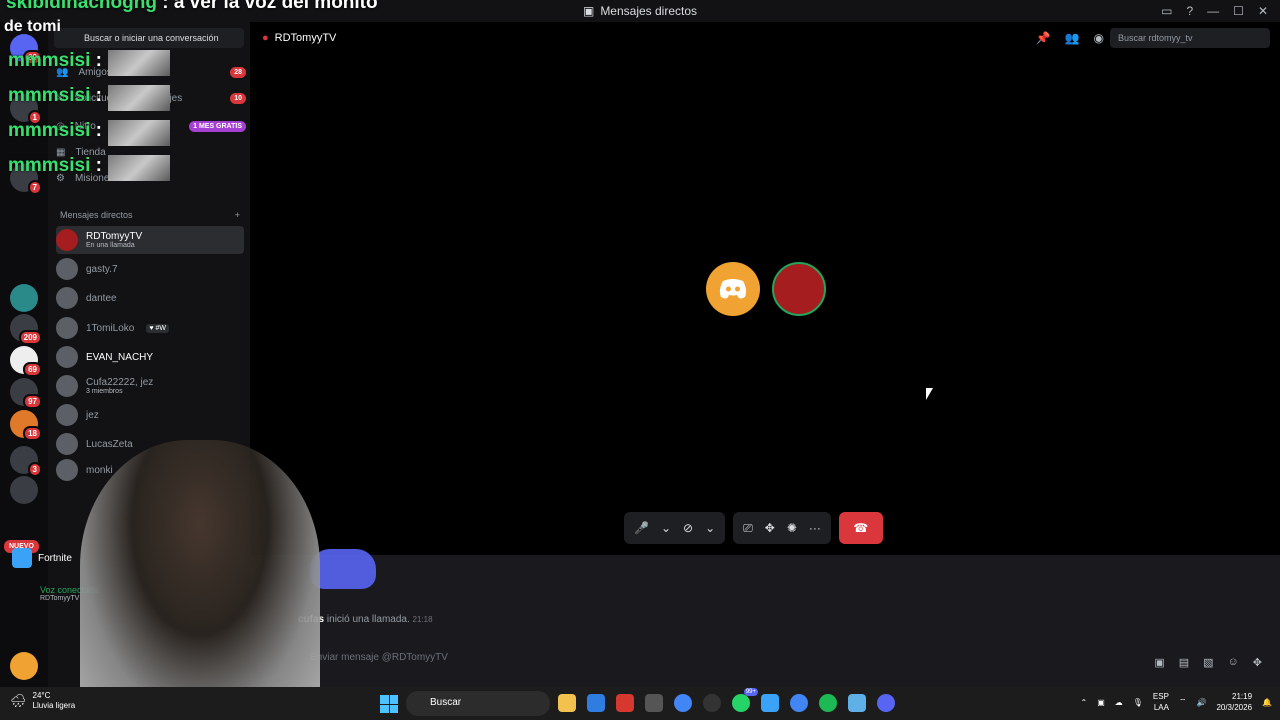 This screenshot has height=720, width=1280. What do you see at coordinates (1099, 38) in the screenshot?
I see `profile-icon: ◉` at bounding box center [1099, 38].